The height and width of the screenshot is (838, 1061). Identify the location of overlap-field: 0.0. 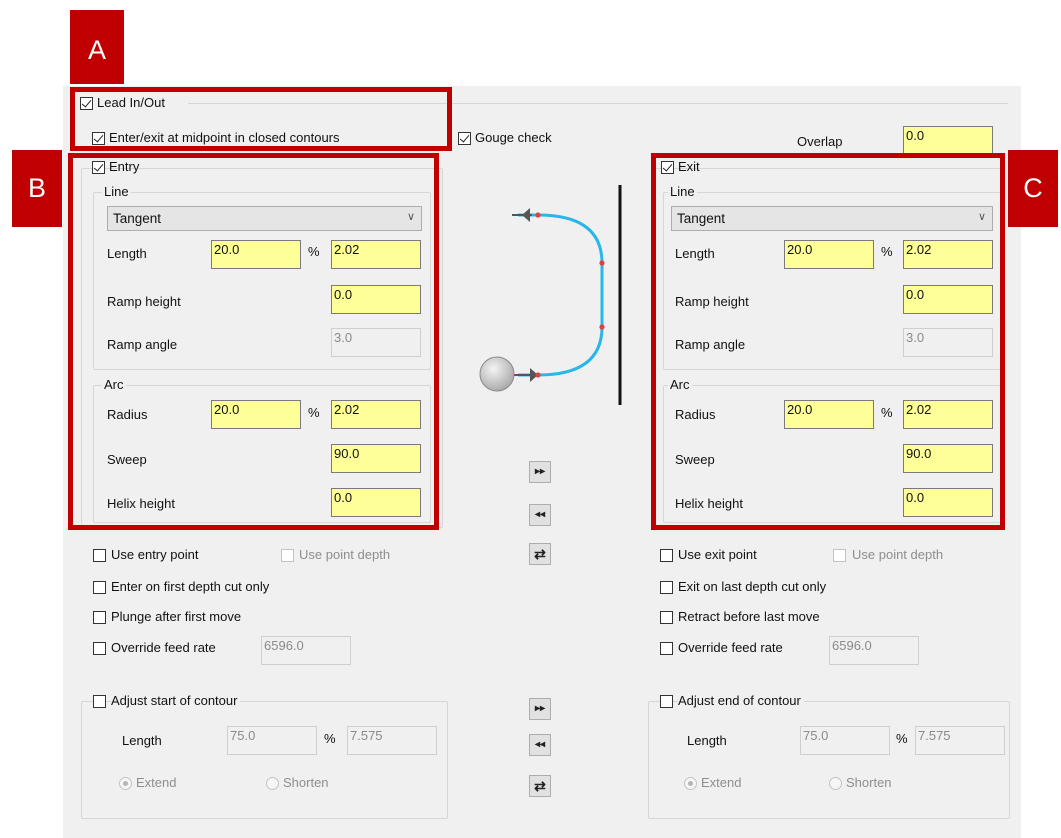
(948, 140).